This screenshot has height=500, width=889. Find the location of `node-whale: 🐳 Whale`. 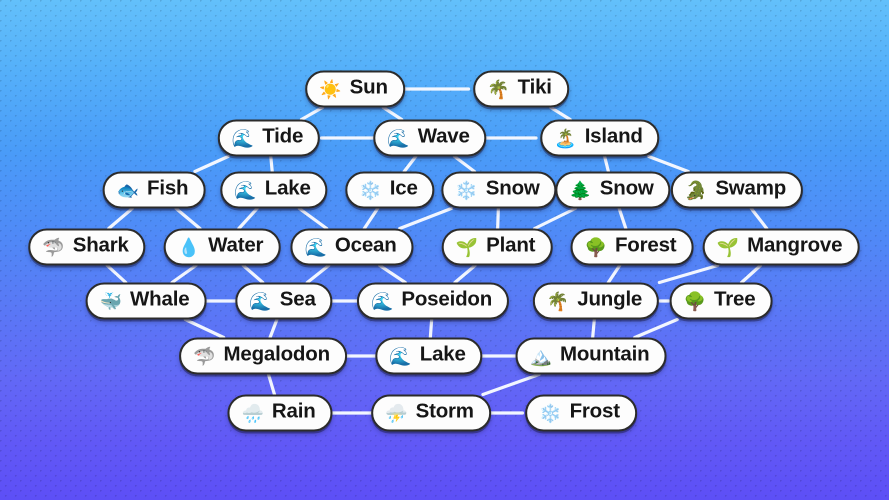

node-whale: 🐳 Whale is located at coordinates (146, 301).